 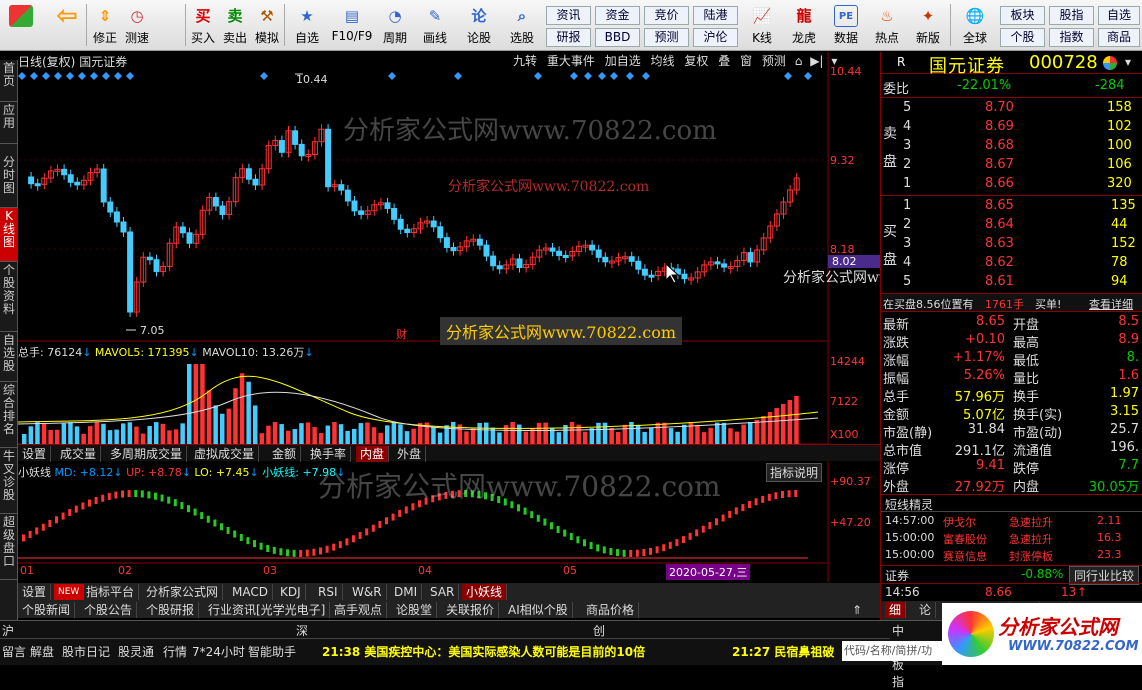 What do you see at coordinates (373, 454) in the screenshot?
I see `subtab-inner: 内盘` at bounding box center [373, 454].